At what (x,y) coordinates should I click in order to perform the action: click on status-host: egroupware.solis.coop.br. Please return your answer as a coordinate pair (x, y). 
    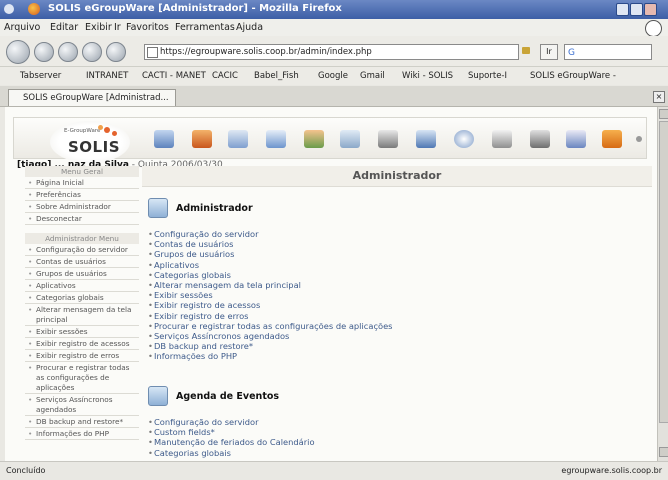
    Looking at the image, I should click on (611, 470).